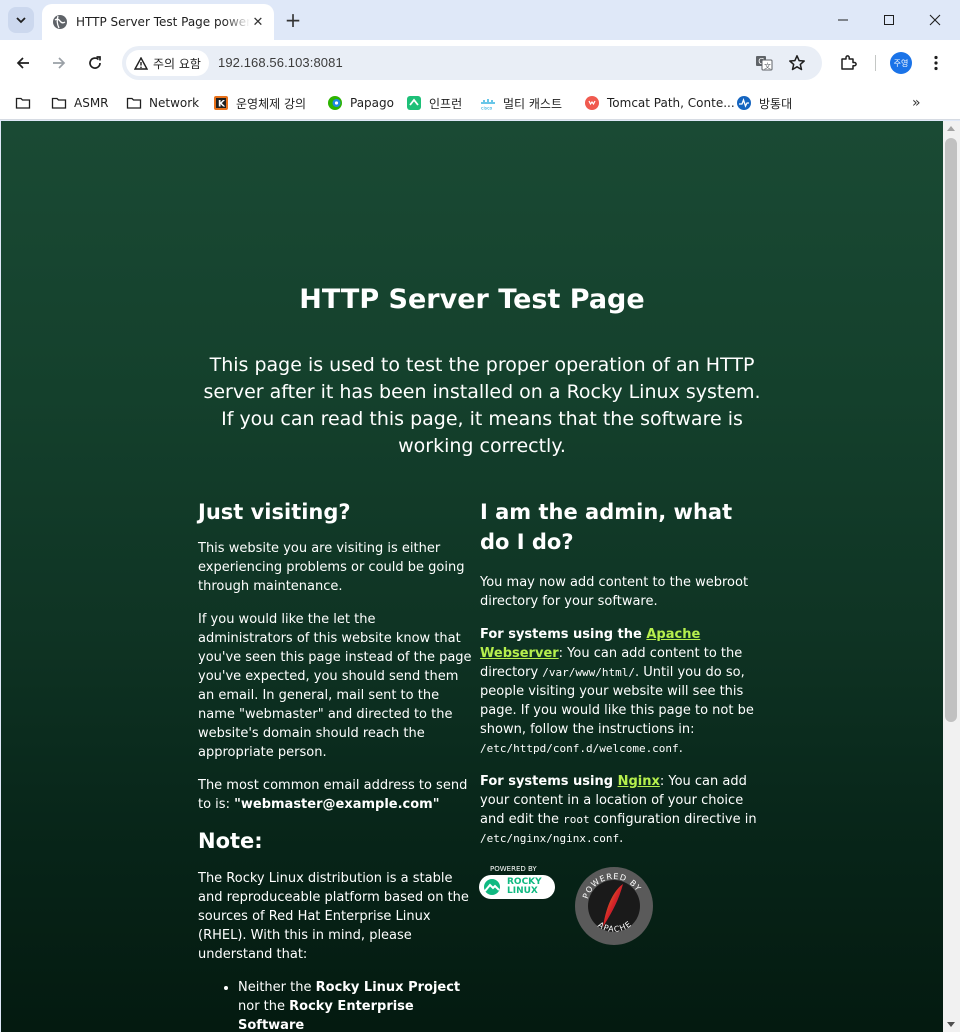 The width and height of the screenshot is (960, 1032). I want to click on security-label: 주의 요함, so click(177, 63).